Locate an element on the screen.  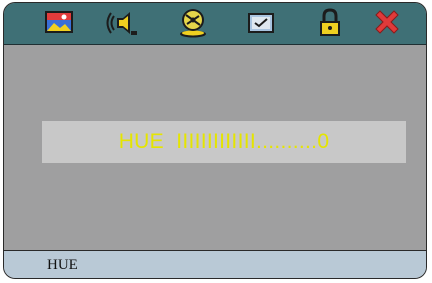
lock-icon is located at coordinates (330, 22).